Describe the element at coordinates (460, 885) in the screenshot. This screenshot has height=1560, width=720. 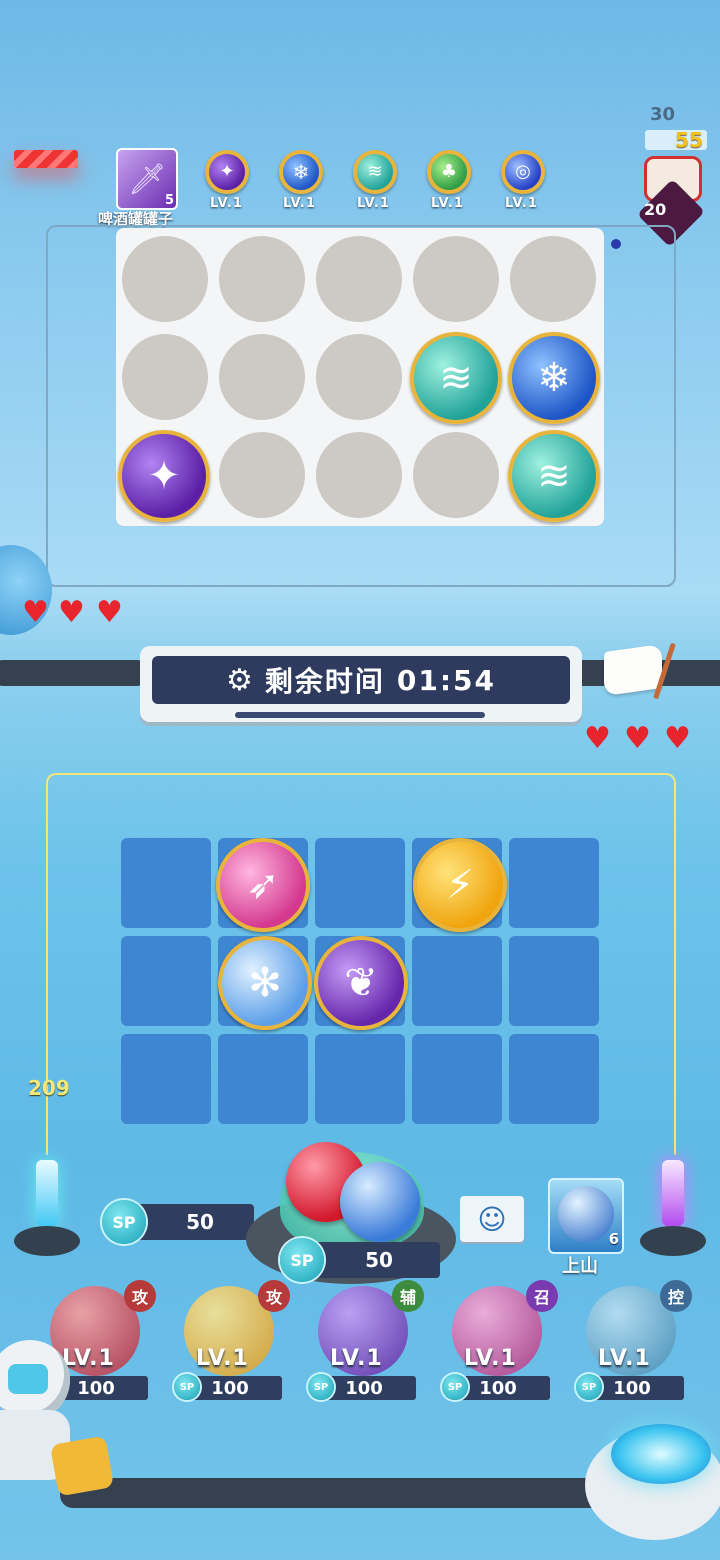
I see `lightning-orb-icon: ⚡` at that location.